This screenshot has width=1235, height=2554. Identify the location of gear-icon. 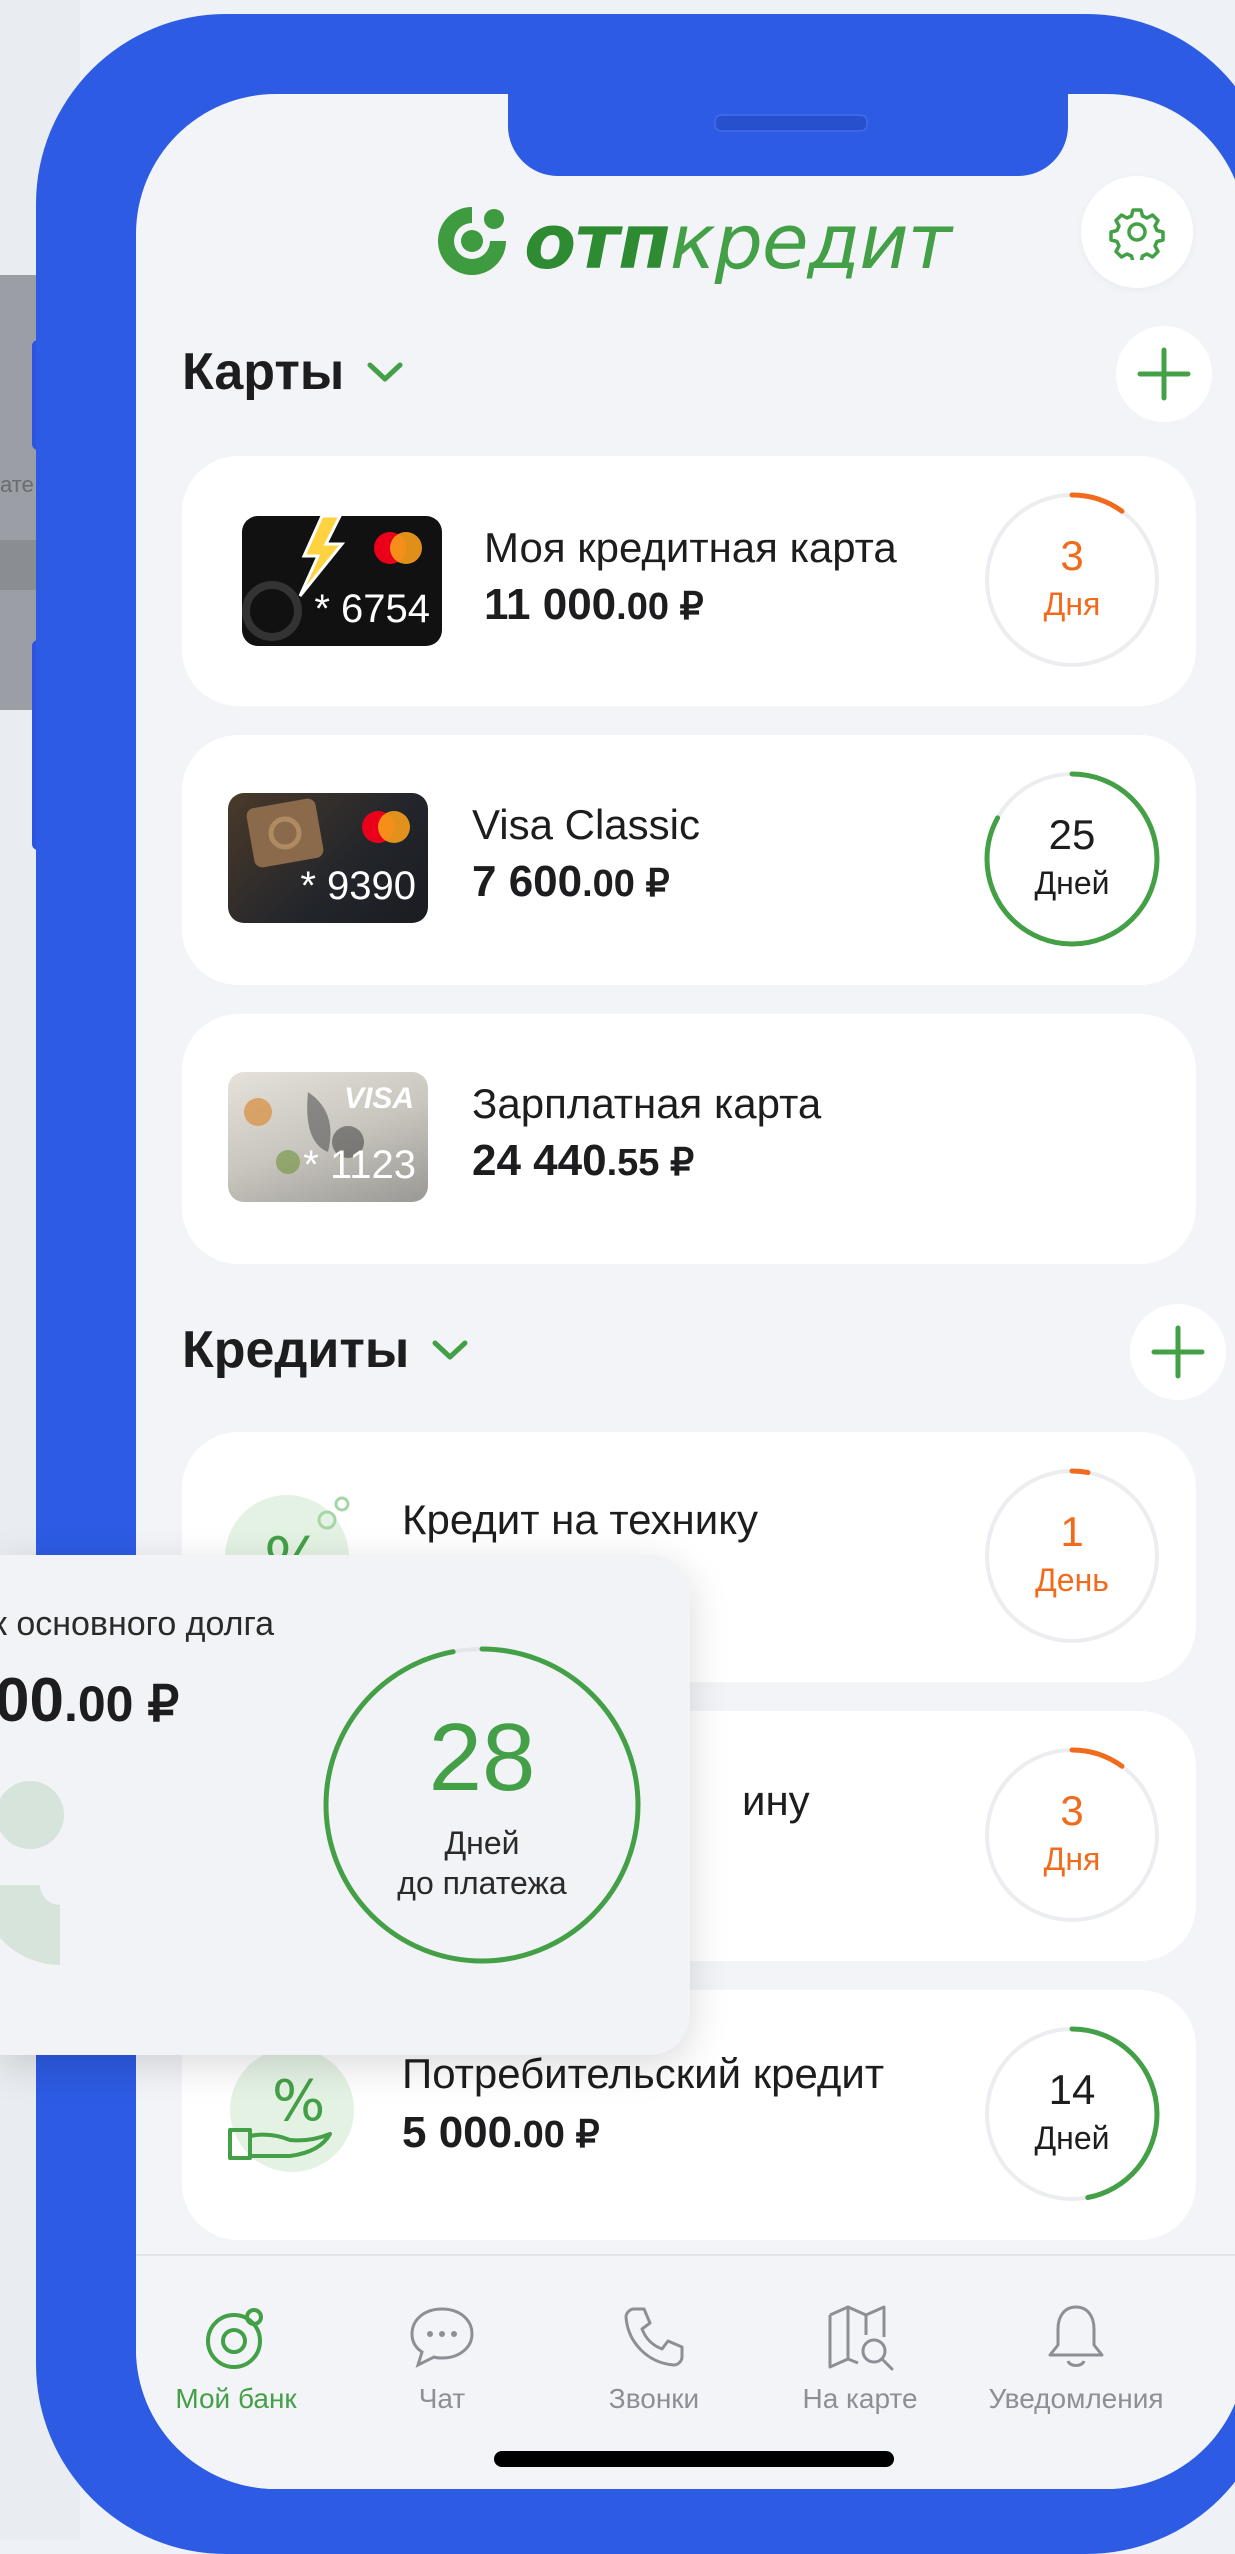
(1137, 234).